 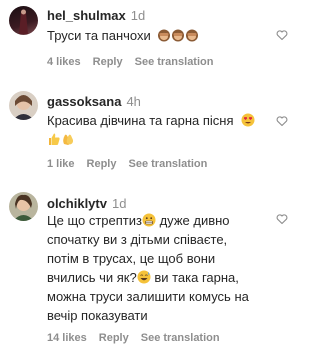 What do you see at coordinates (192, 220) in the screenshot?
I see `comment-text-content: дуже дивно` at bounding box center [192, 220].